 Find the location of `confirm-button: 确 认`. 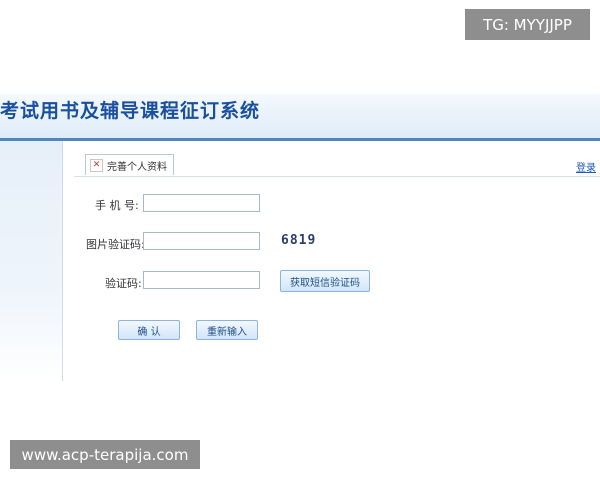

confirm-button: 确 认 is located at coordinates (149, 330).